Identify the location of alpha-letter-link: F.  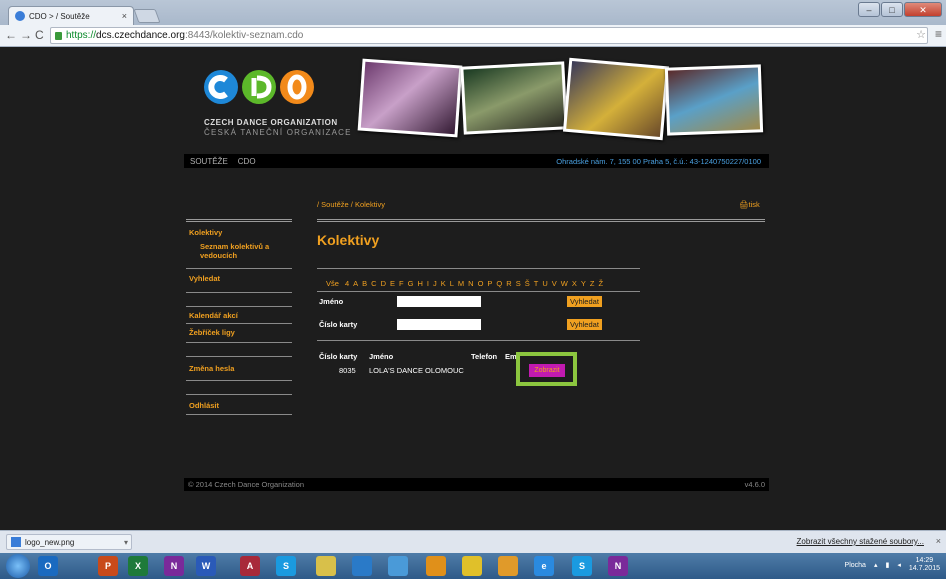
(401, 283).